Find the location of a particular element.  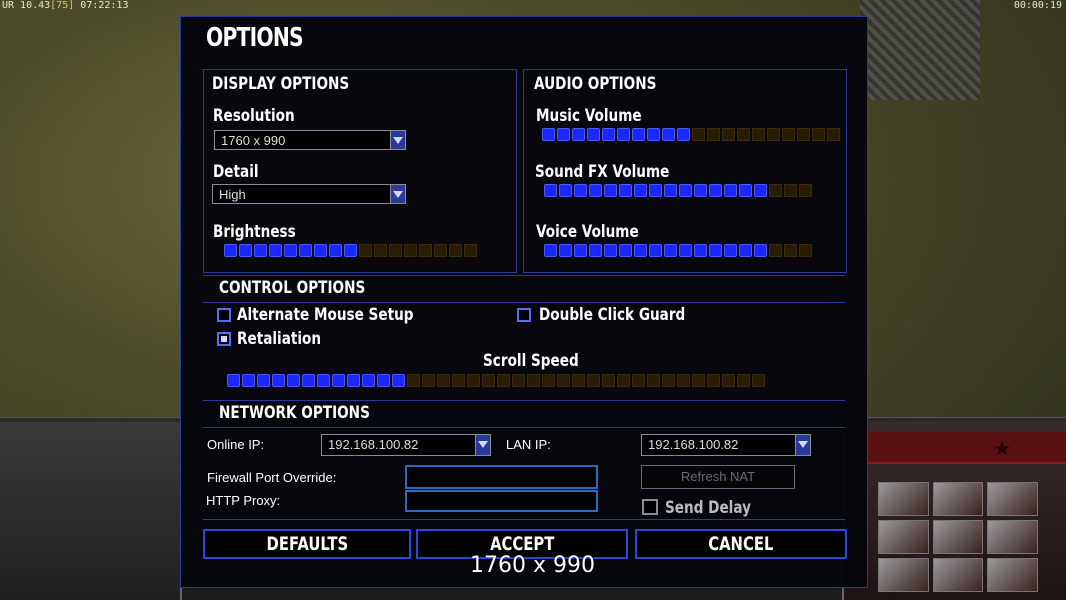

retaliation-checkbox is located at coordinates (224, 339).